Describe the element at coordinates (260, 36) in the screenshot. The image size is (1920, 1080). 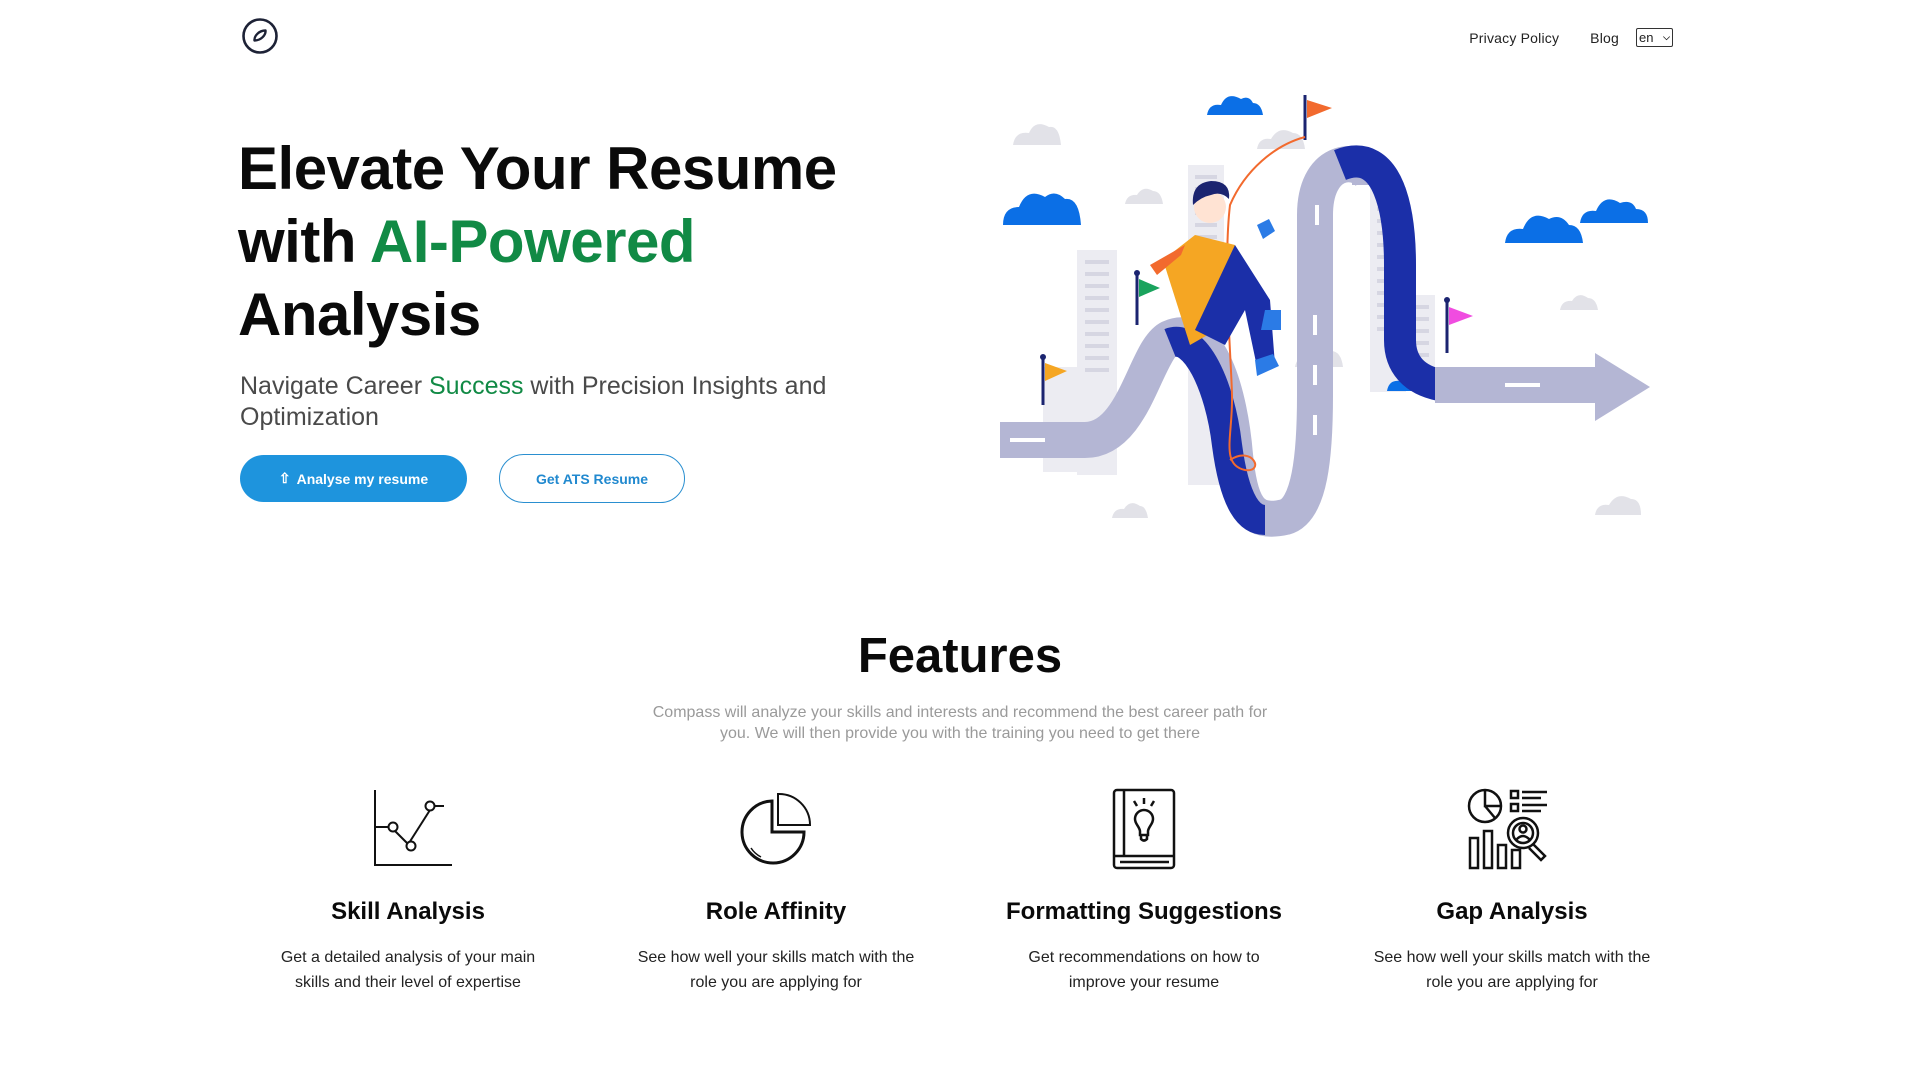
I see `compass-icon` at that location.